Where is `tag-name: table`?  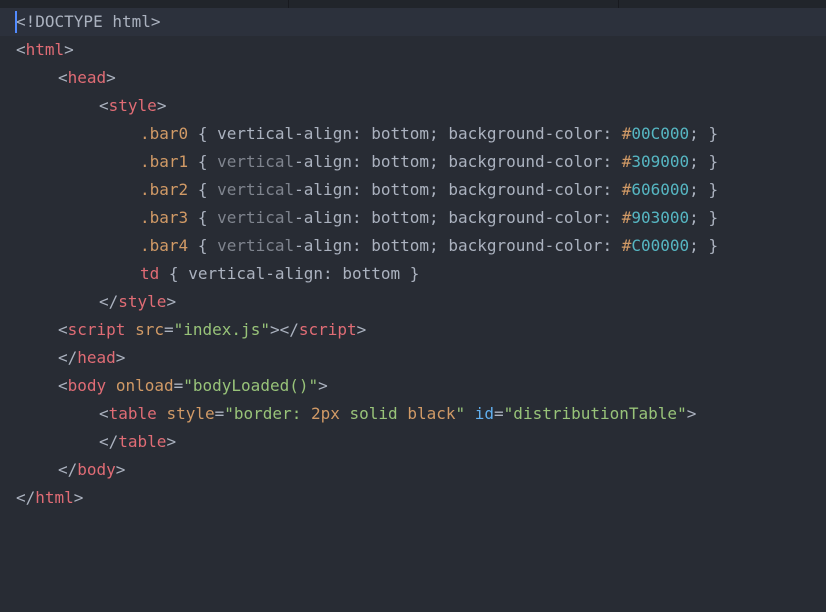 tag-name: table is located at coordinates (132, 413).